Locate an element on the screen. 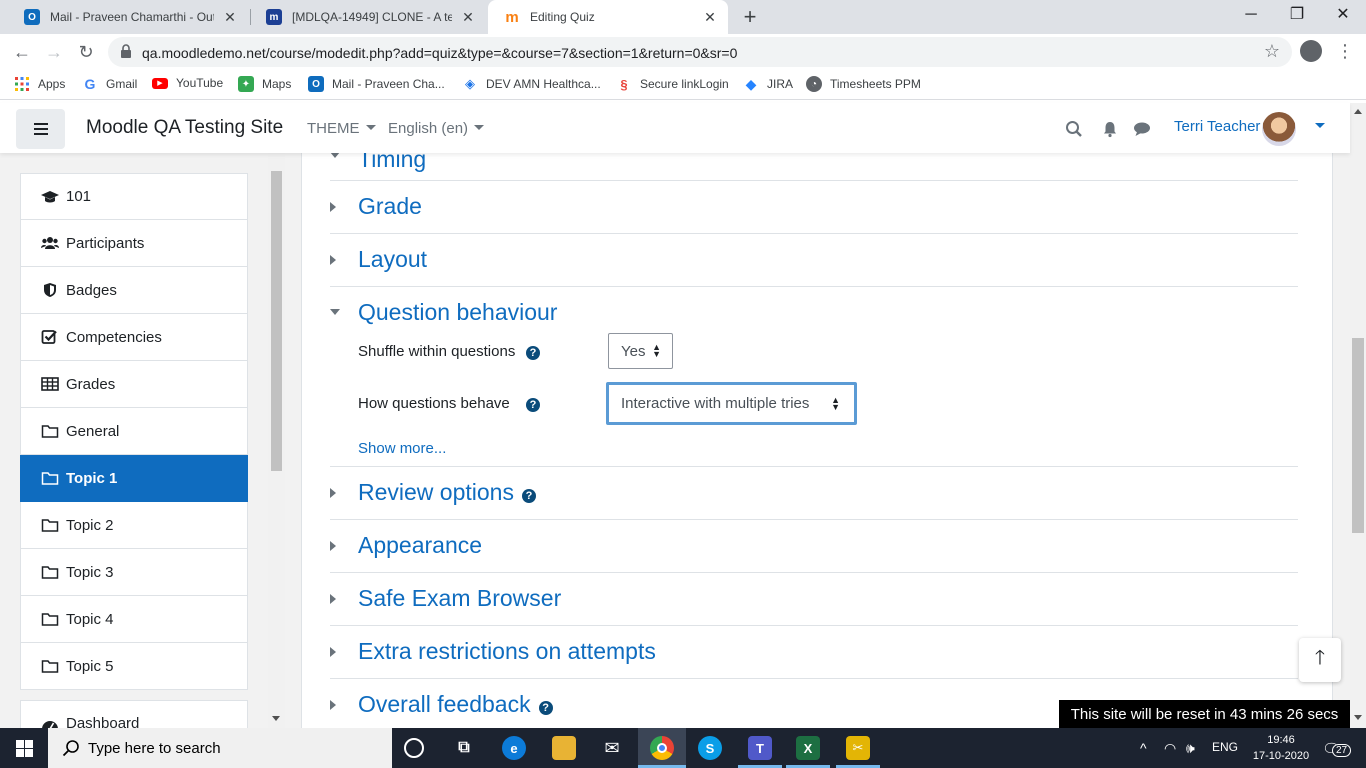 Image resolution: width=1366 pixels, height=768 pixels. bookmark-youtube: ▶ YouTube is located at coordinates (187, 83).